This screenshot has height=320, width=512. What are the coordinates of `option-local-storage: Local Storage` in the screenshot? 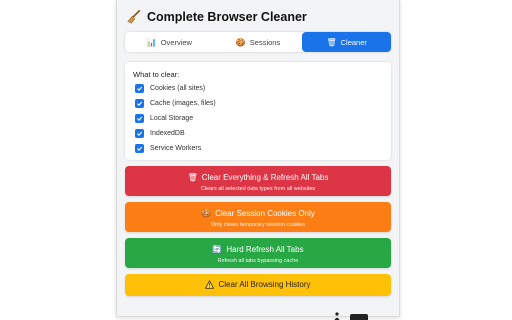 It's located at (164, 118).